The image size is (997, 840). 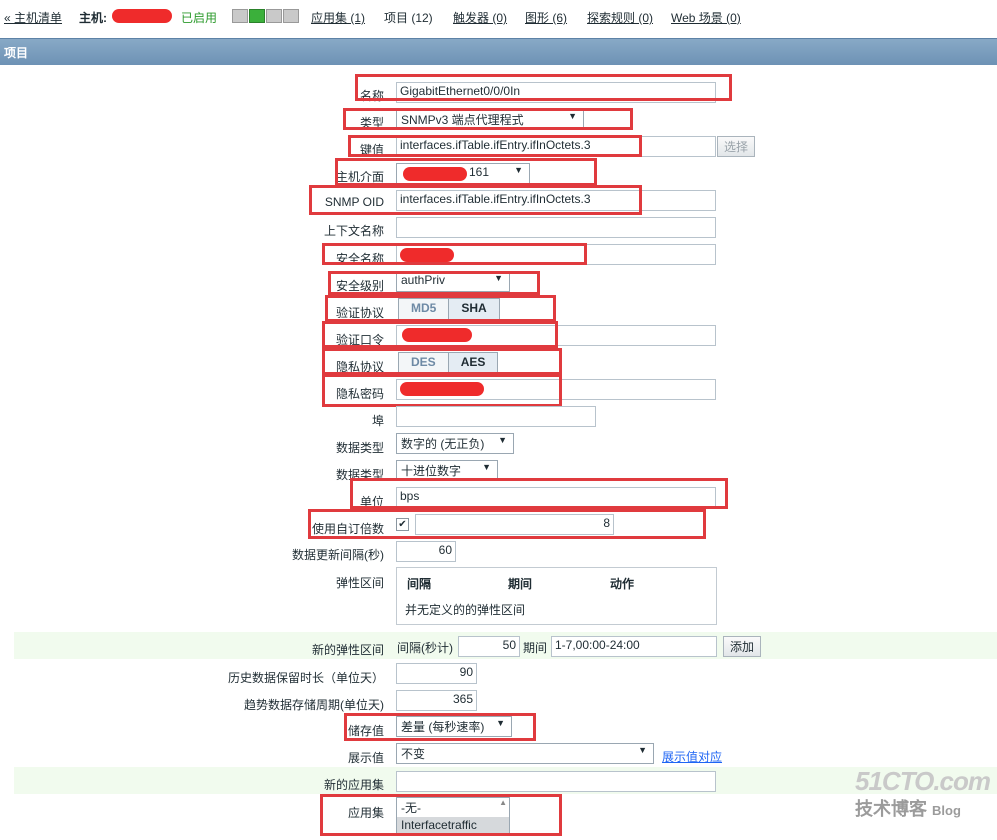 What do you see at coordinates (436, 673) in the screenshot?
I see `history-input: 90` at bounding box center [436, 673].